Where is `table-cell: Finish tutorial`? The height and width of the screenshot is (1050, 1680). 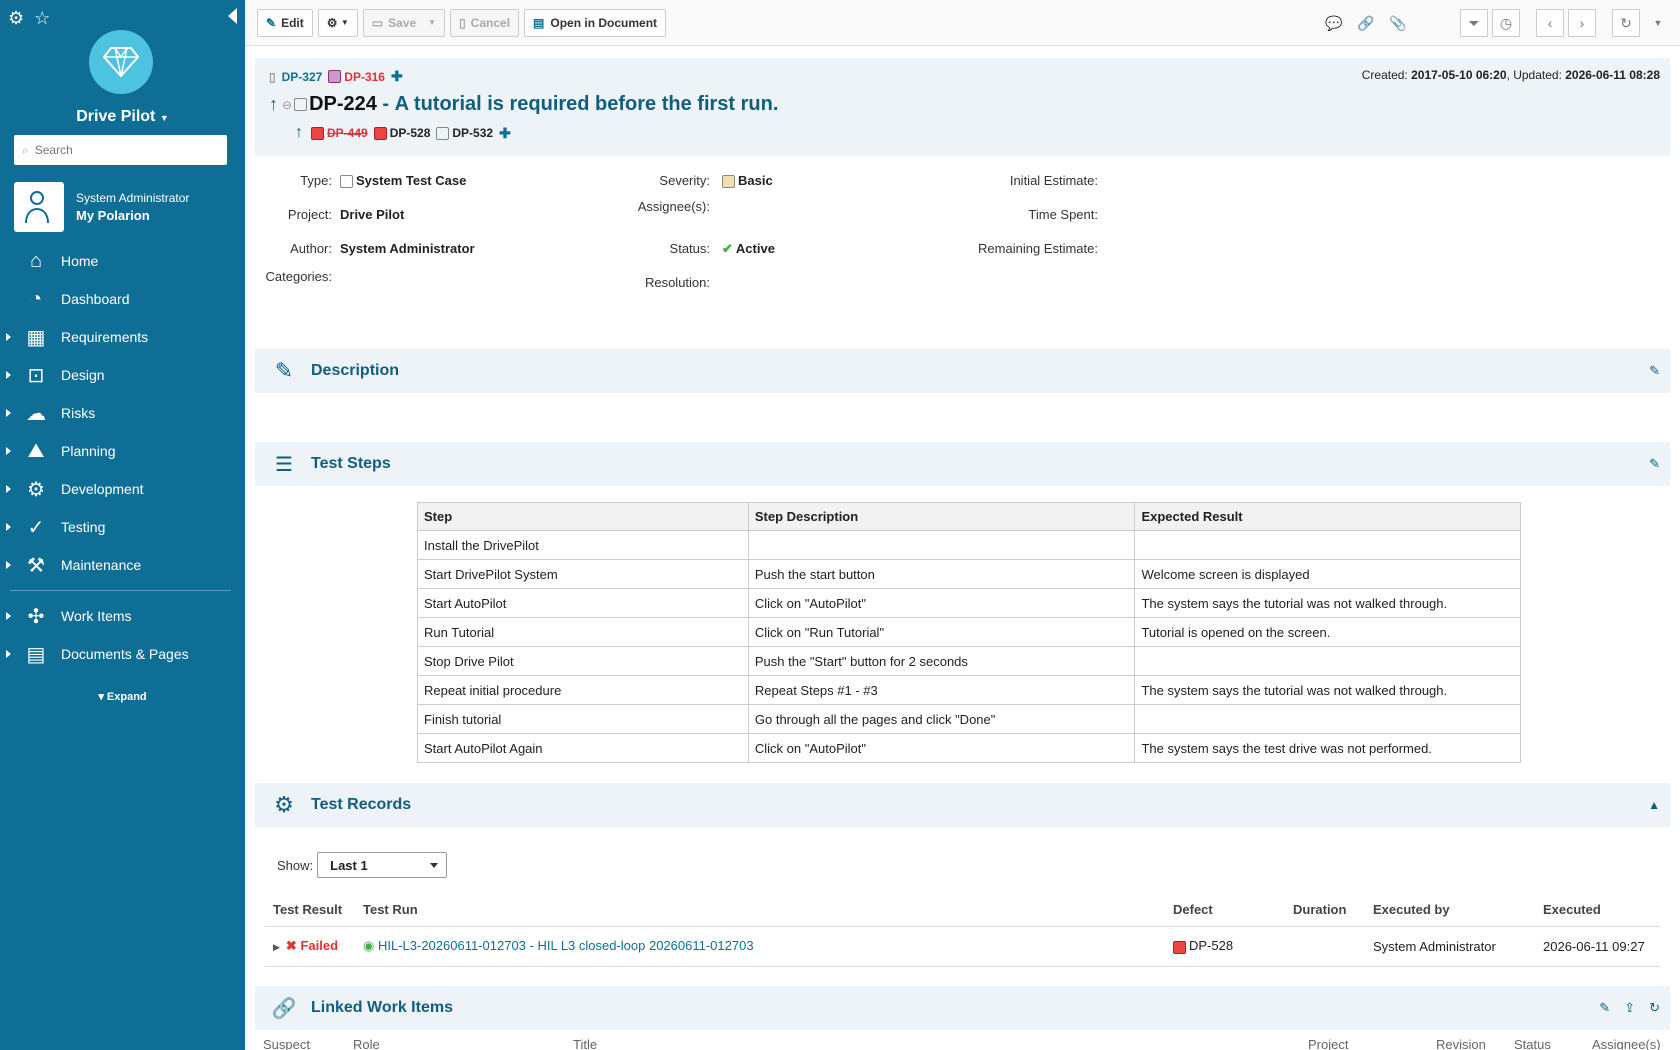
table-cell: Finish tutorial is located at coordinates (583, 719).